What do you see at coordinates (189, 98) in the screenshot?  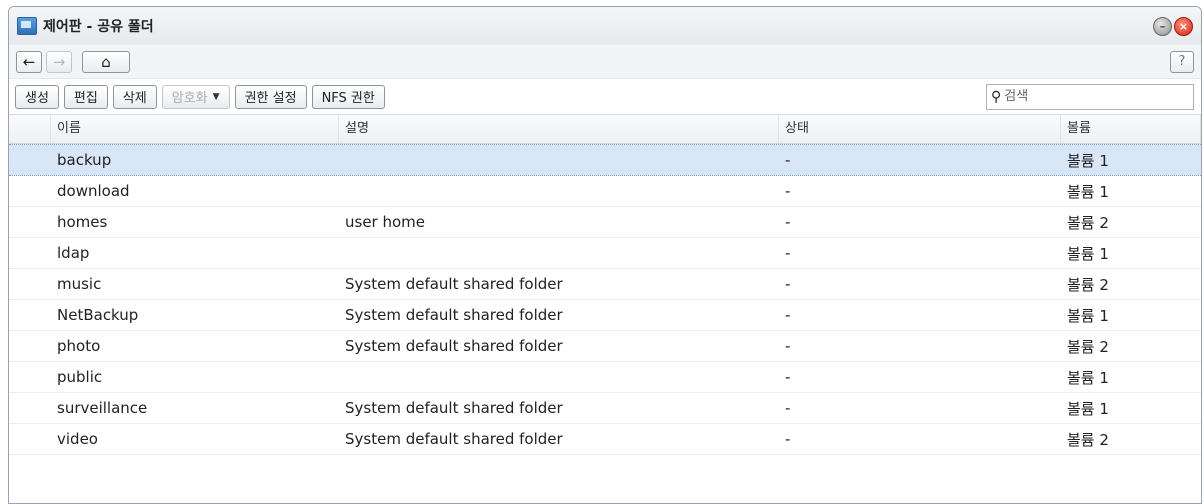 I see `encrypt-label: 암호화` at bounding box center [189, 98].